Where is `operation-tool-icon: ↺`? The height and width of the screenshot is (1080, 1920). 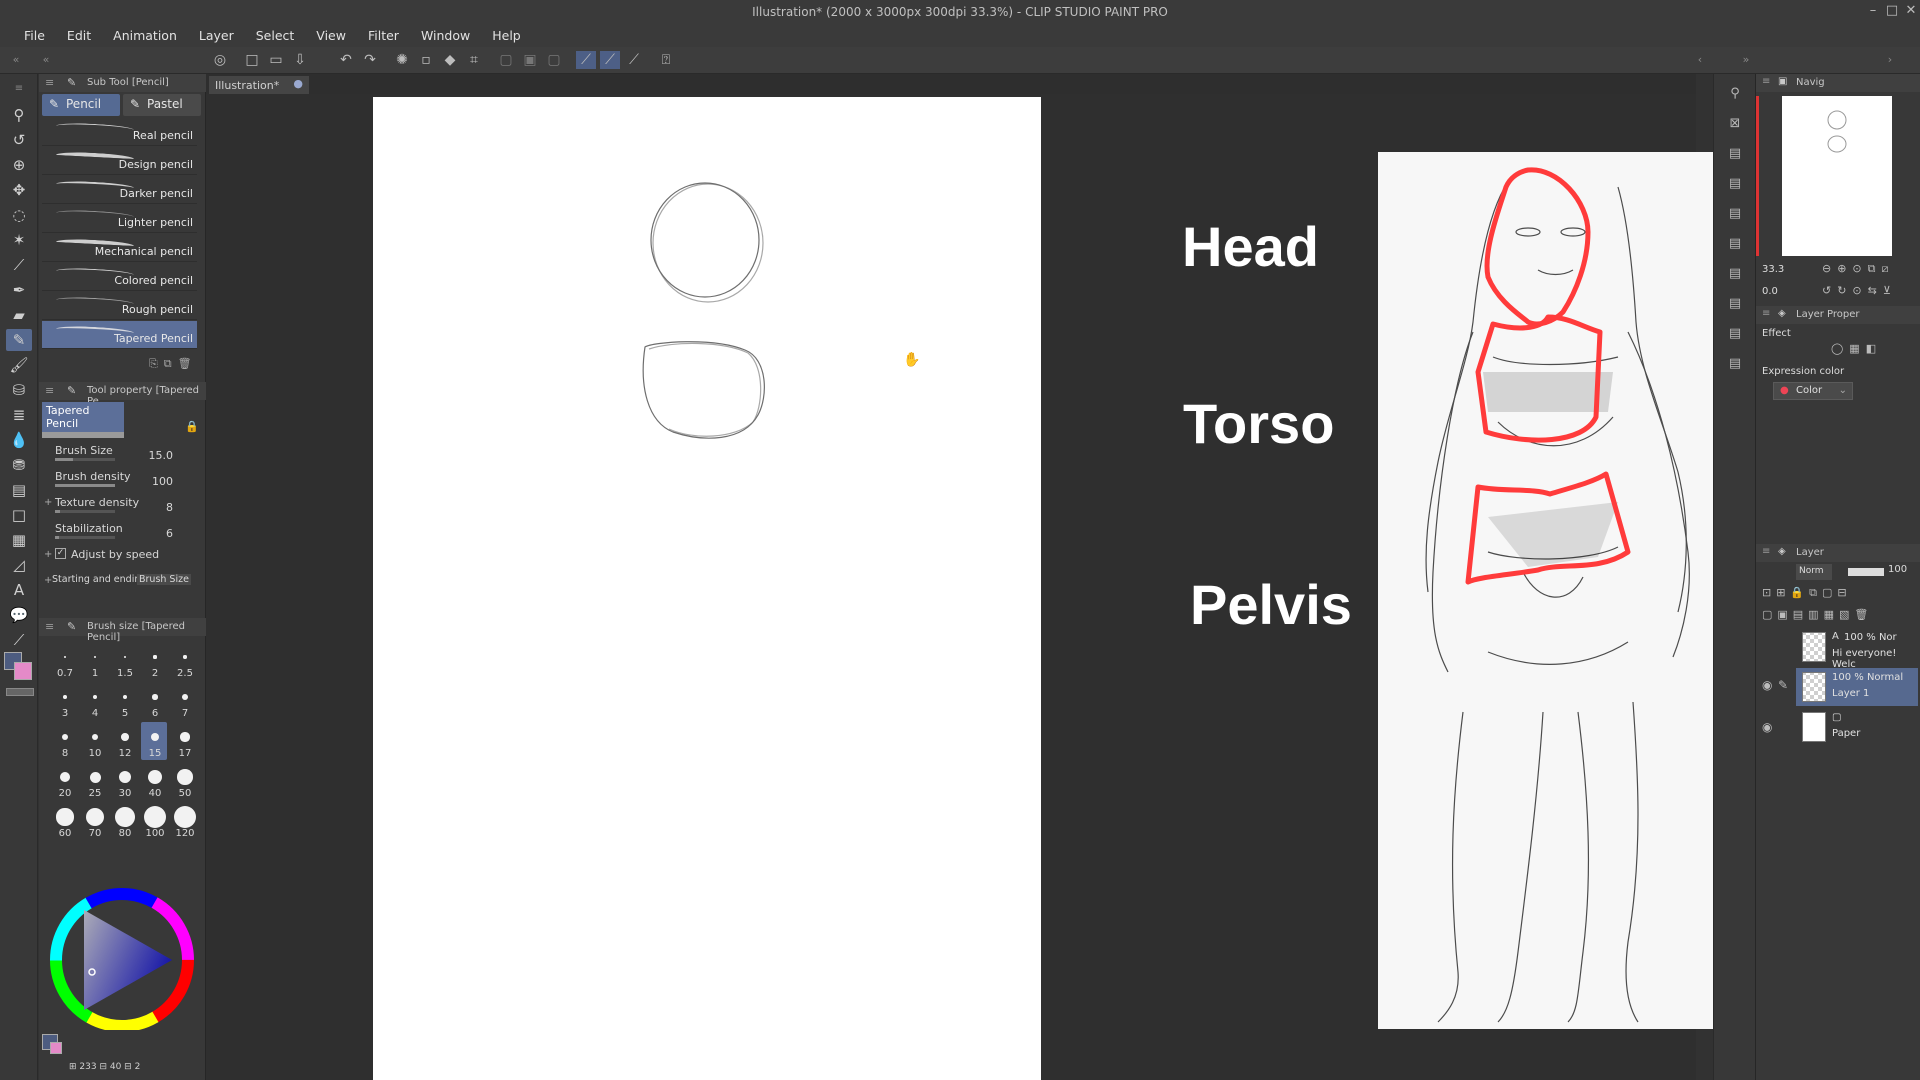
operation-tool-icon: ↺ is located at coordinates (19, 140).